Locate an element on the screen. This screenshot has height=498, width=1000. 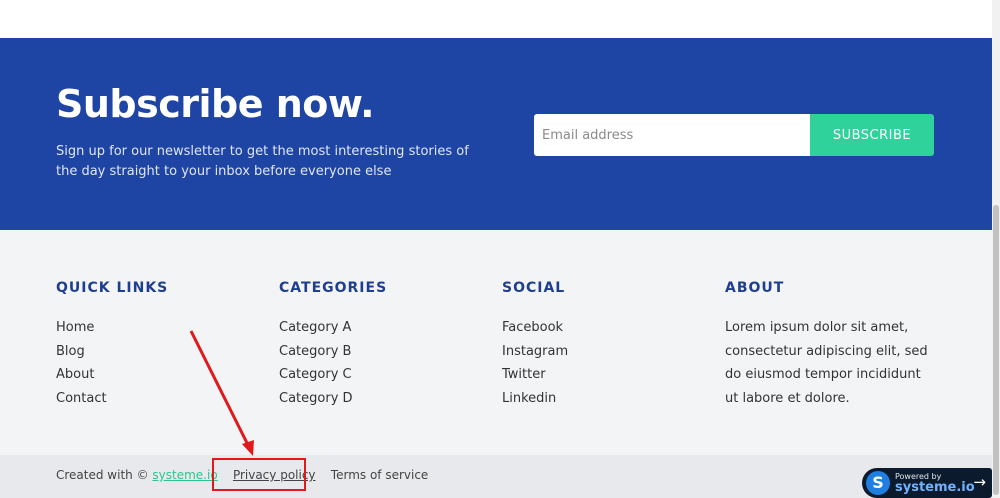
systeme-logo-icon: S is located at coordinates (878, 483).